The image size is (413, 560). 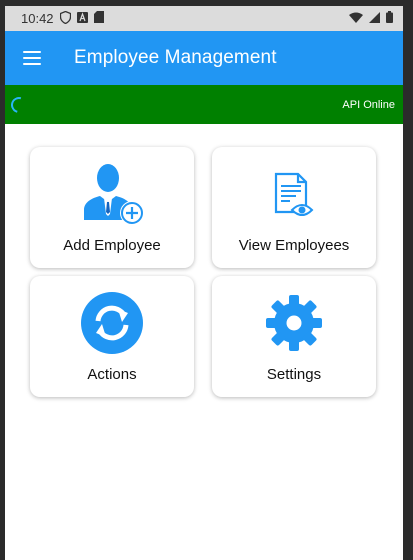 What do you see at coordinates (389, 18) in the screenshot?
I see `battery-icon` at bounding box center [389, 18].